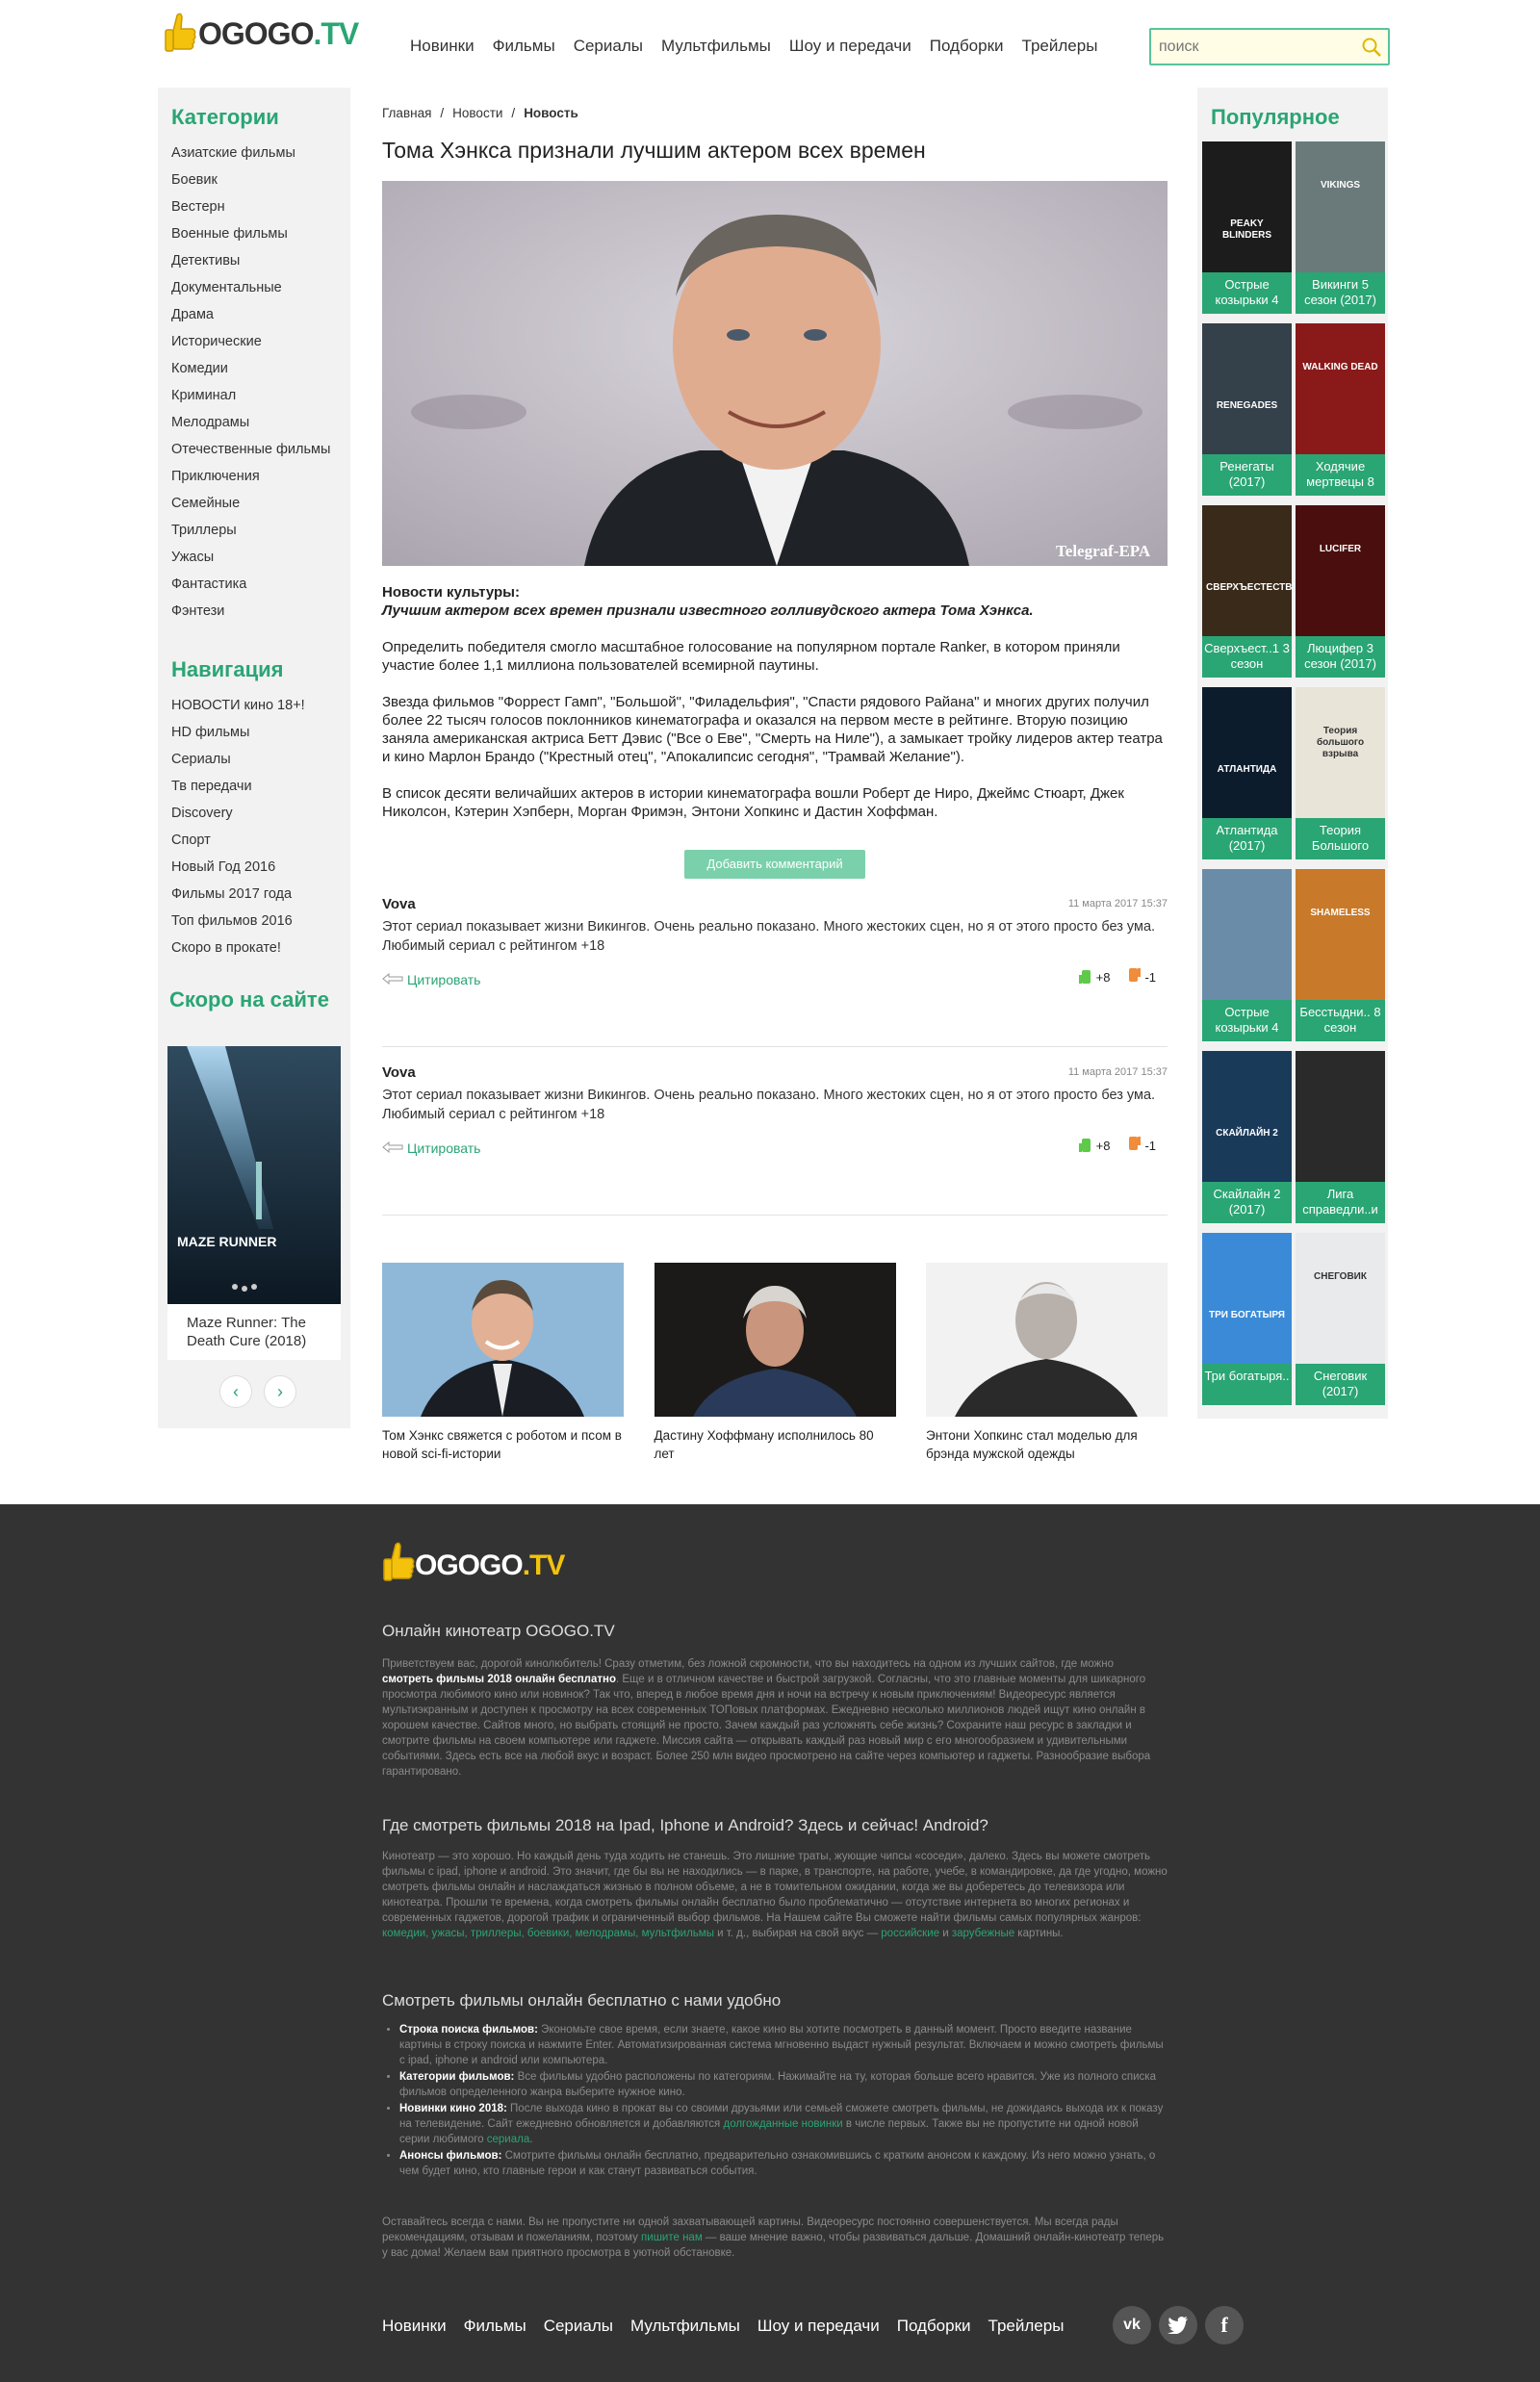 The image size is (1540, 2382). Describe the element at coordinates (260, 840) in the screenshot. I see `navigation-link: Спорт` at that location.